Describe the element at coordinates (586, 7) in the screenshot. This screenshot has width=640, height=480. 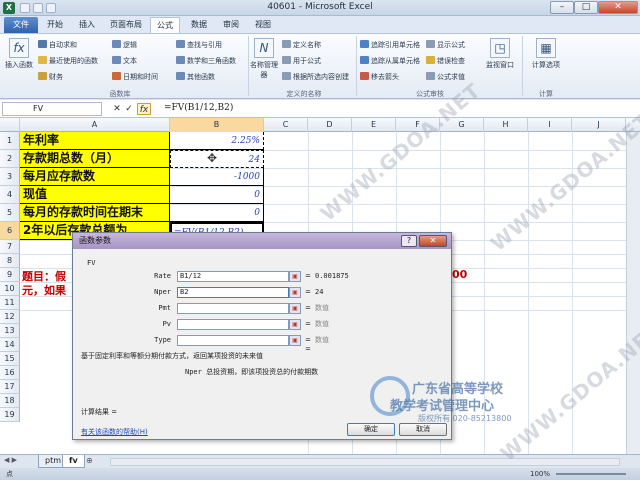
I see `maximize-button: □` at that location.